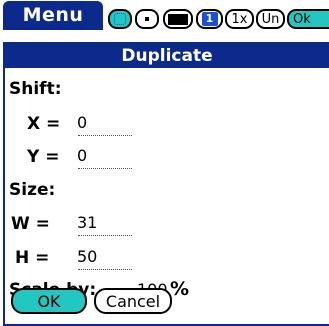  I want to click on height-underline, so click(105, 269).